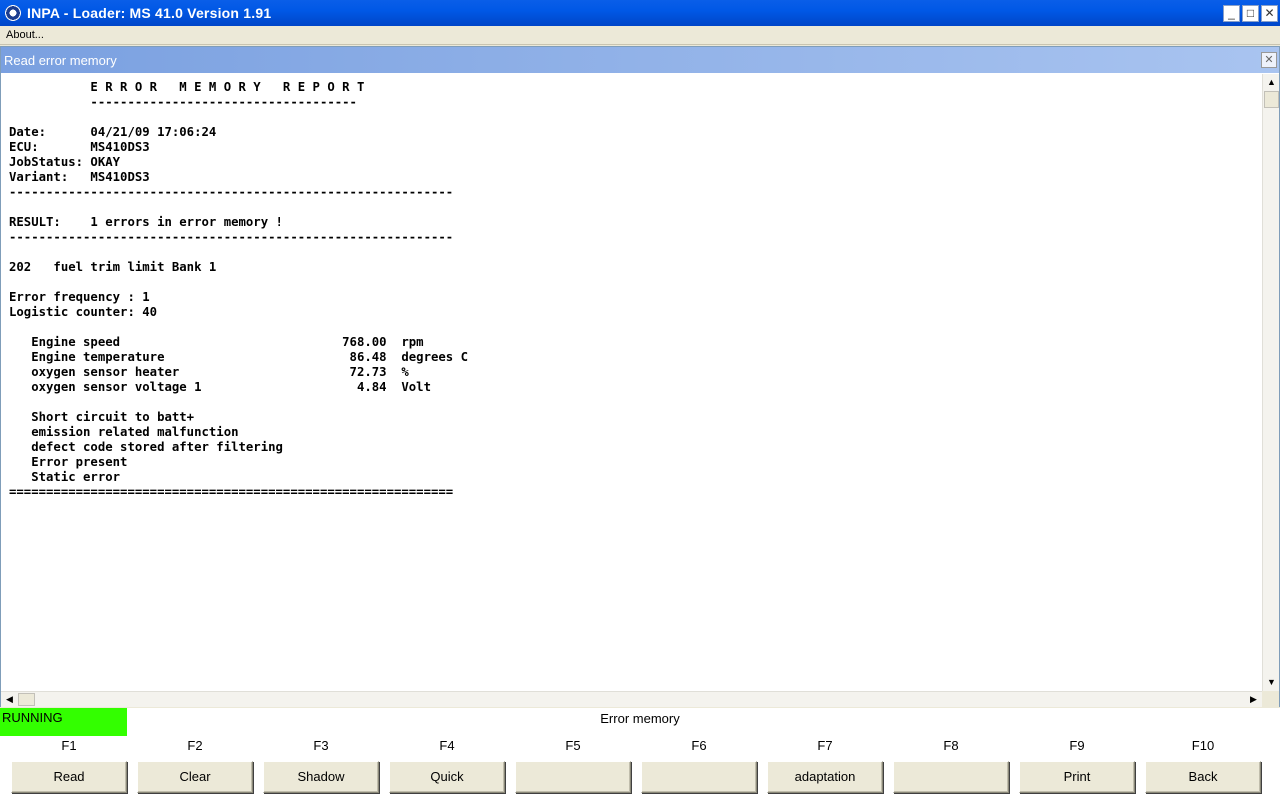 Image resolution: width=1280 pixels, height=800 pixels. I want to click on child-close-button: ✕, so click(1269, 60).